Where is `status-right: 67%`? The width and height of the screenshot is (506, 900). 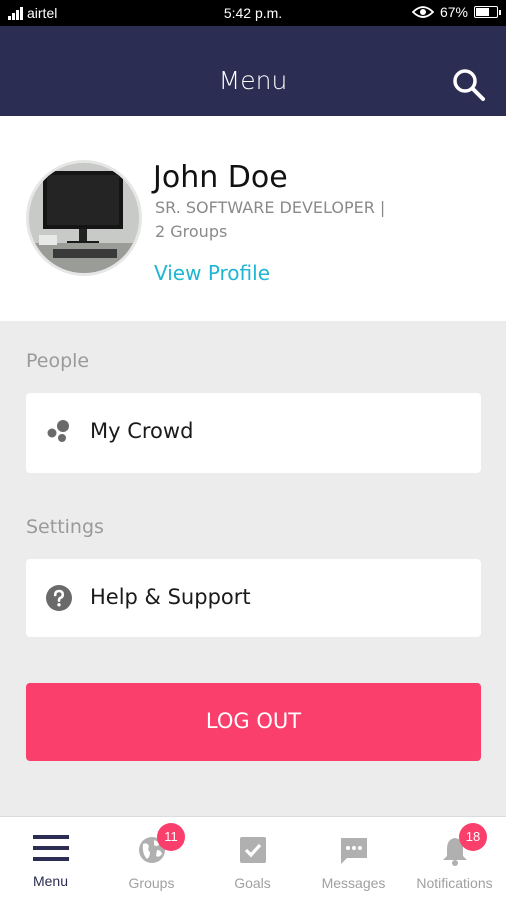 status-right: 67% is located at coordinates (456, 12).